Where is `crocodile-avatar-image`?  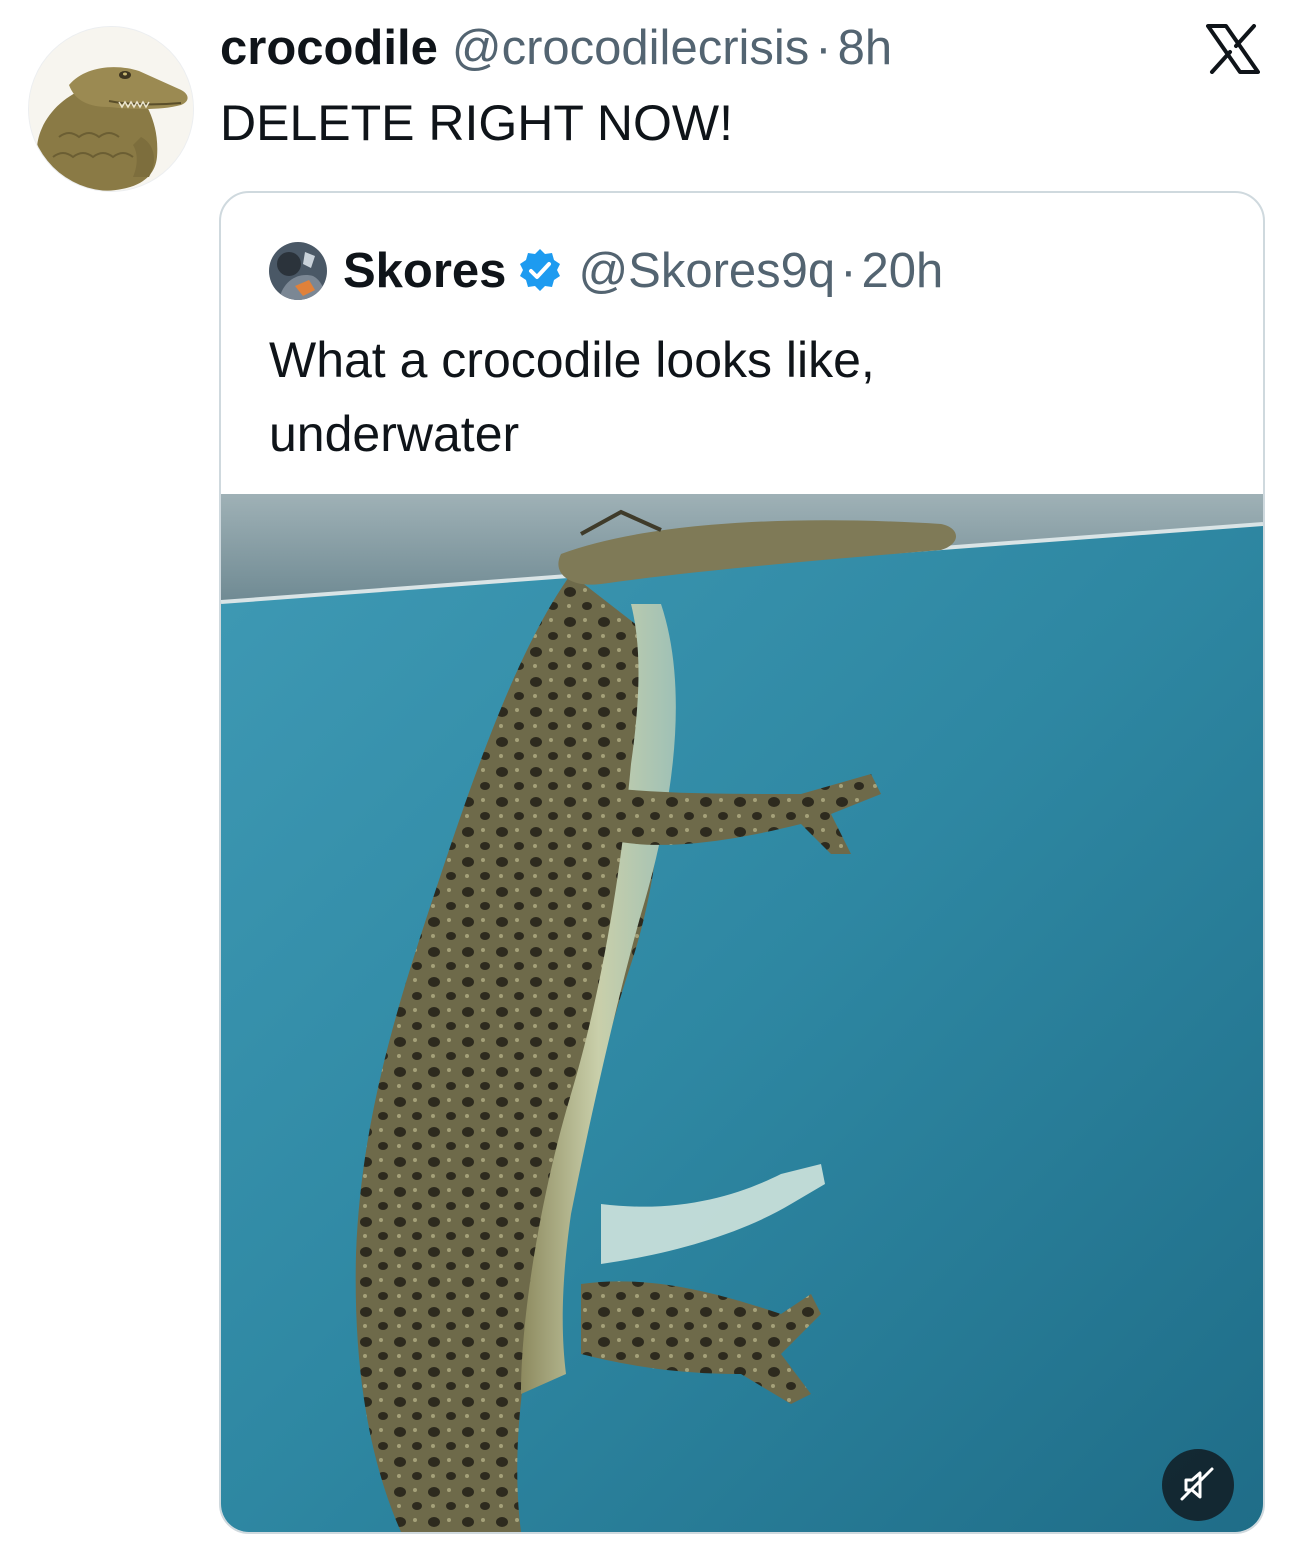
crocodile-avatar-image is located at coordinates (111, 109).